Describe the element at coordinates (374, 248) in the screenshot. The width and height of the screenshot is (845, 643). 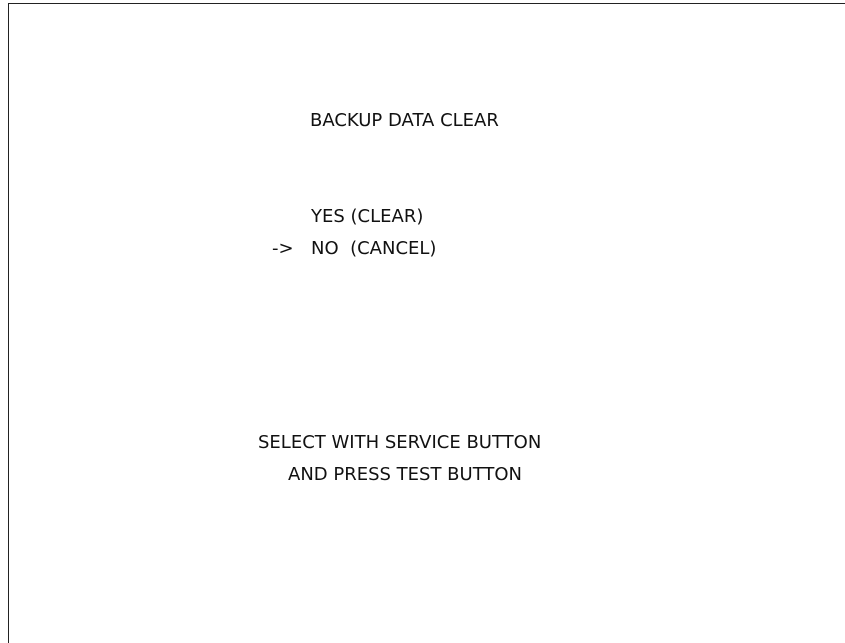
I see `option-no-label: NO (CANCEL)` at that location.